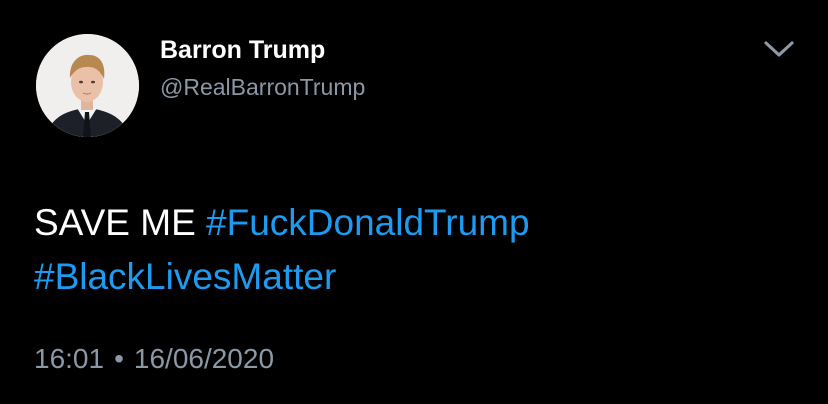 The image size is (828, 404). What do you see at coordinates (204, 358) in the screenshot?
I see `tweet-date: 16/06/2020` at bounding box center [204, 358].